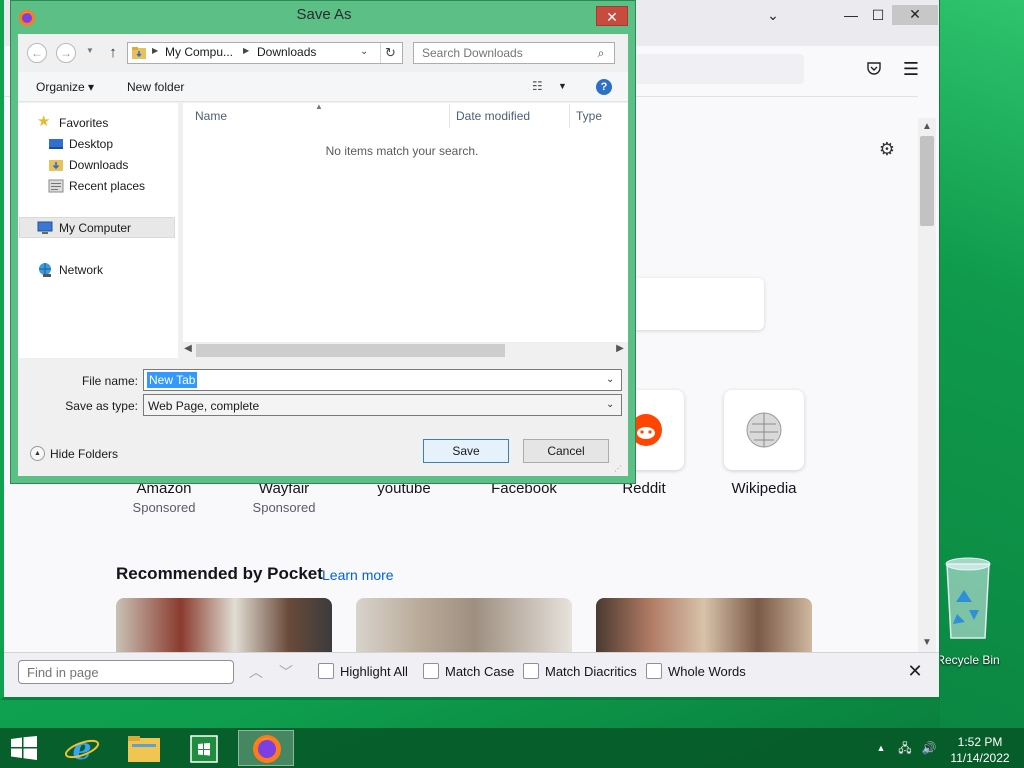  What do you see at coordinates (980, 742) in the screenshot?
I see `clock-time: 1:52 PM` at bounding box center [980, 742].